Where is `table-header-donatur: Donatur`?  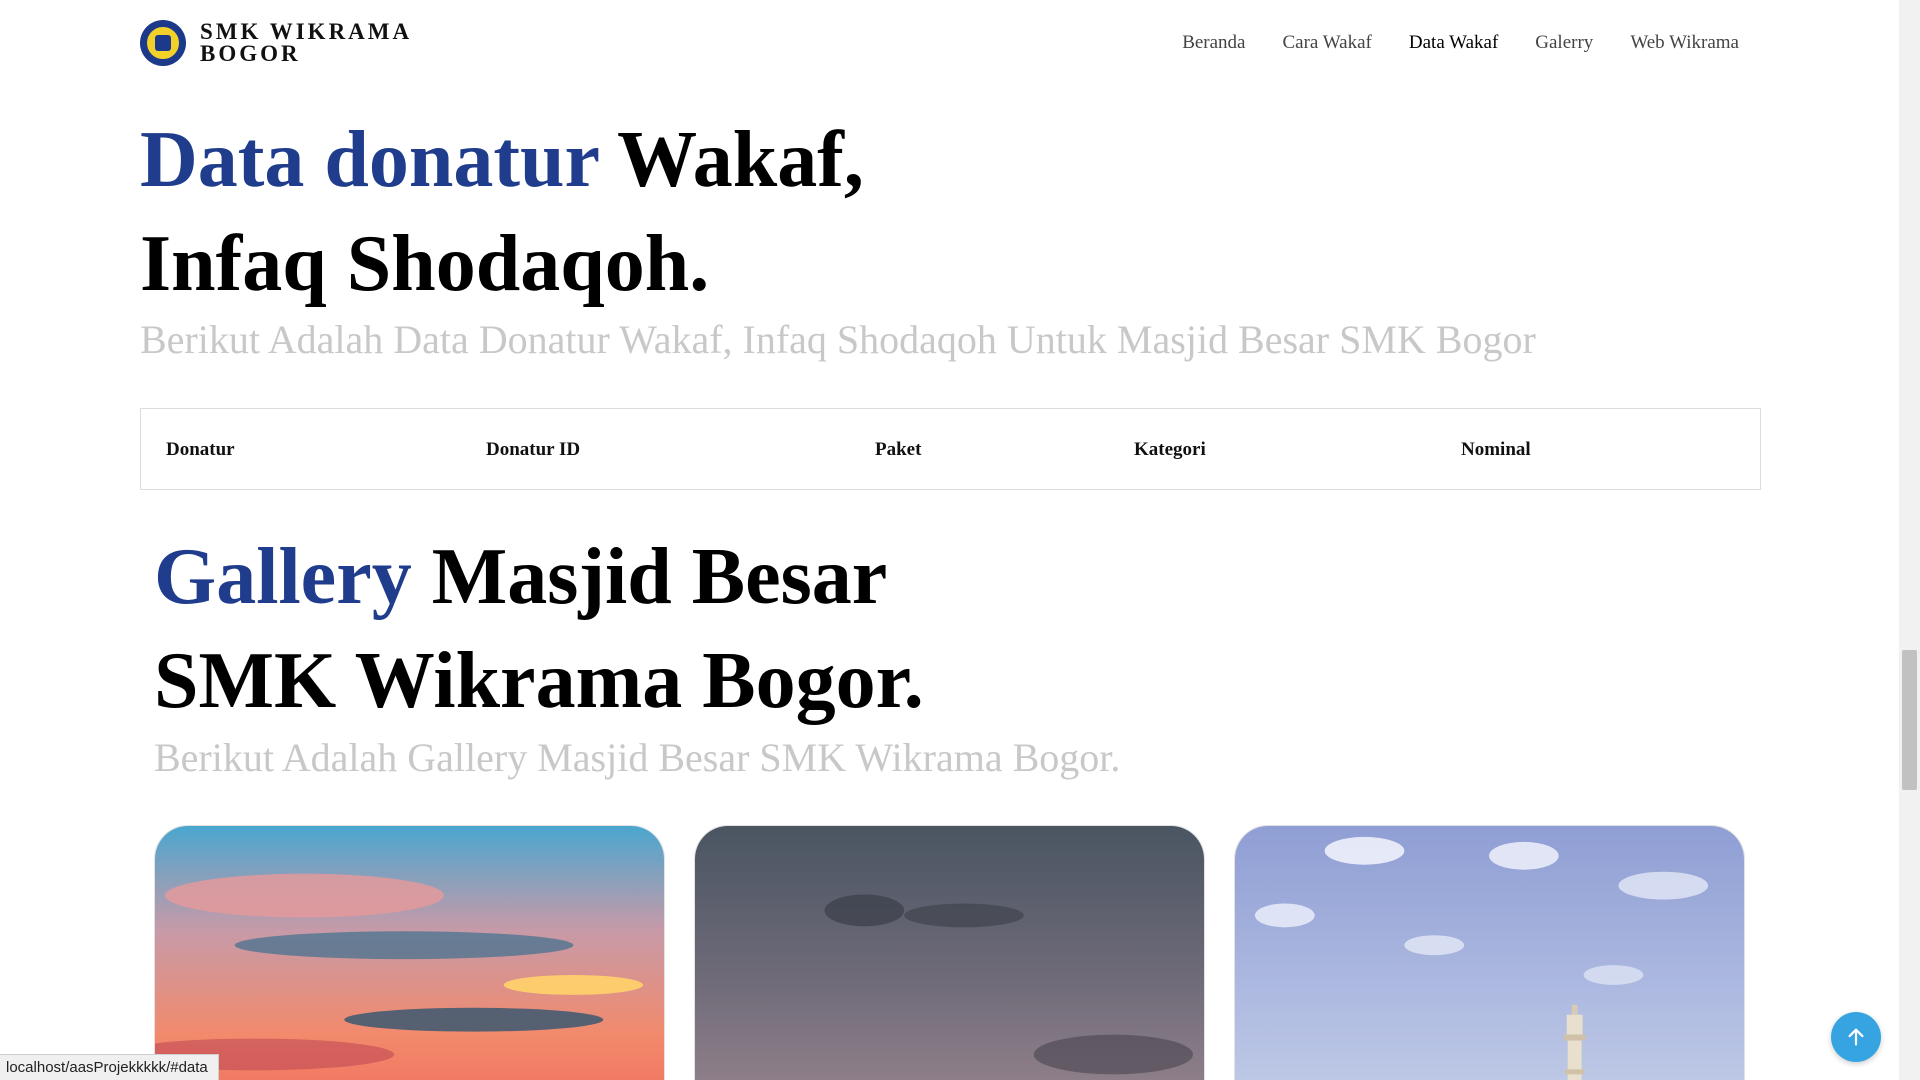 table-header-donatur: Donatur is located at coordinates (200, 449).